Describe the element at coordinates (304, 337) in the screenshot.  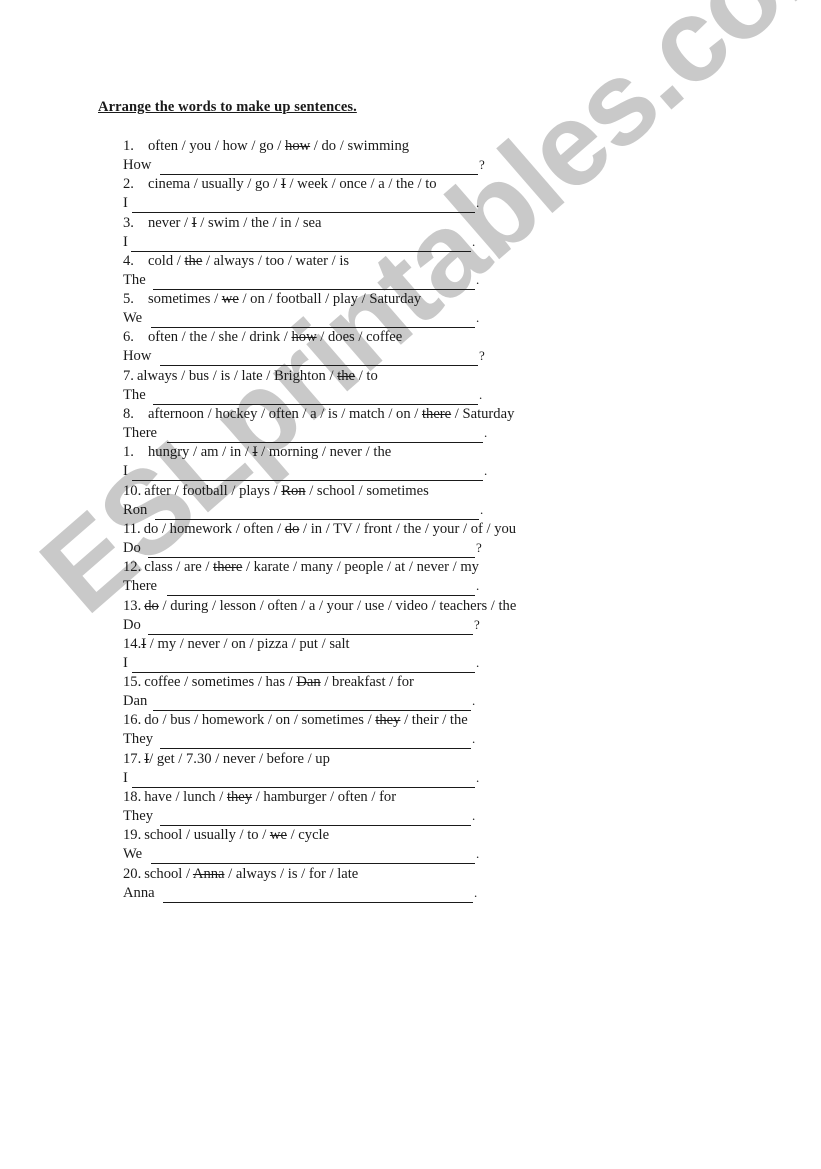
I see `struck-word: how` at that location.